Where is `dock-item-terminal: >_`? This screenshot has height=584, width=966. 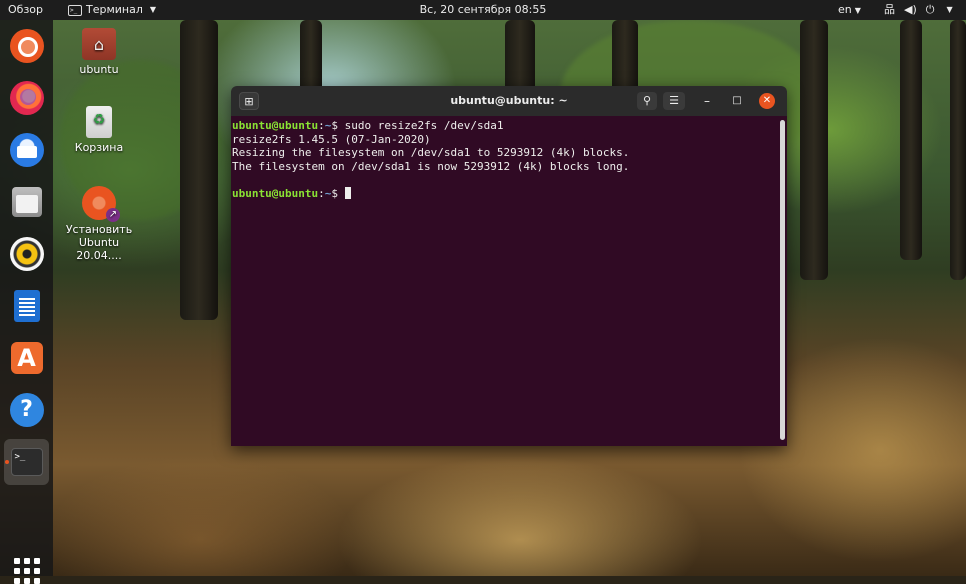 dock-item-terminal: >_ is located at coordinates (26, 462).